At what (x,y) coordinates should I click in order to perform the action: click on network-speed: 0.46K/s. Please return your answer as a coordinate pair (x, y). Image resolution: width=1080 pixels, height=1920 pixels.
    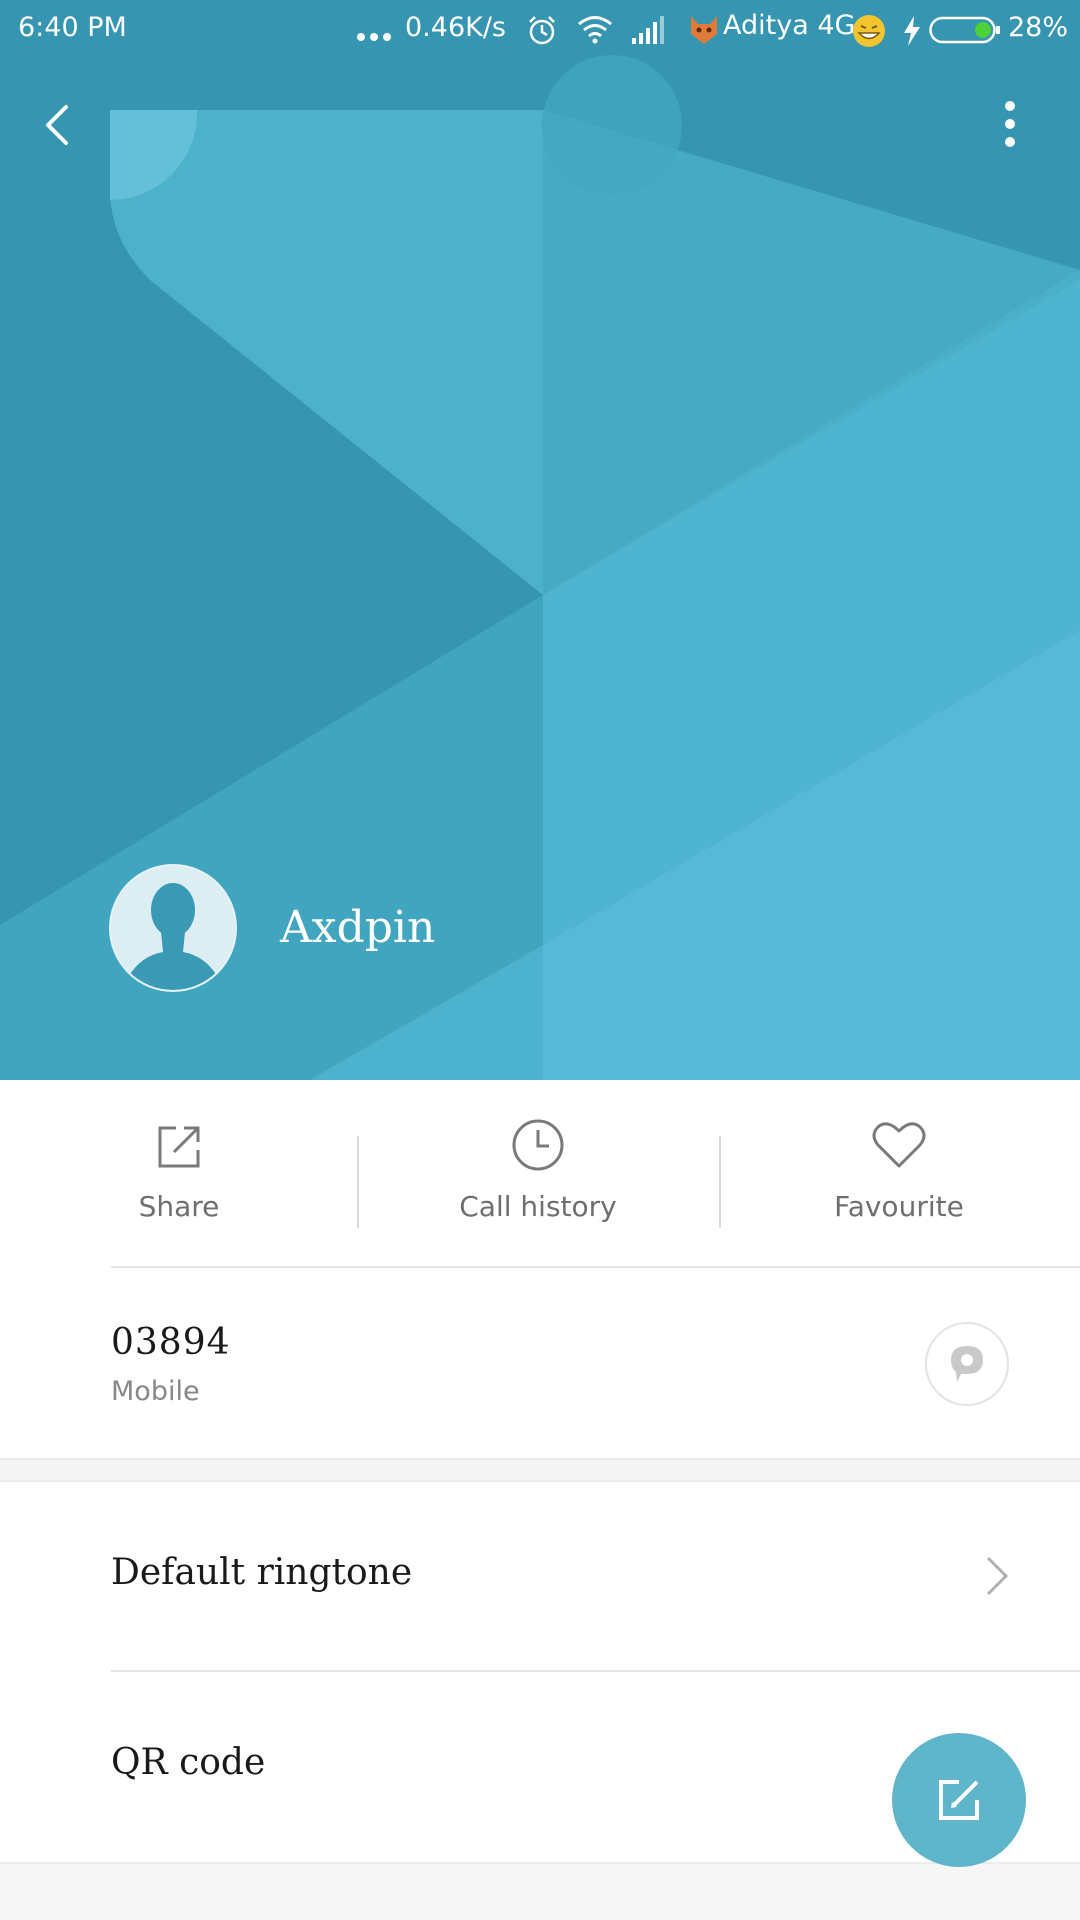
    Looking at the image, I should click on (455, 27).